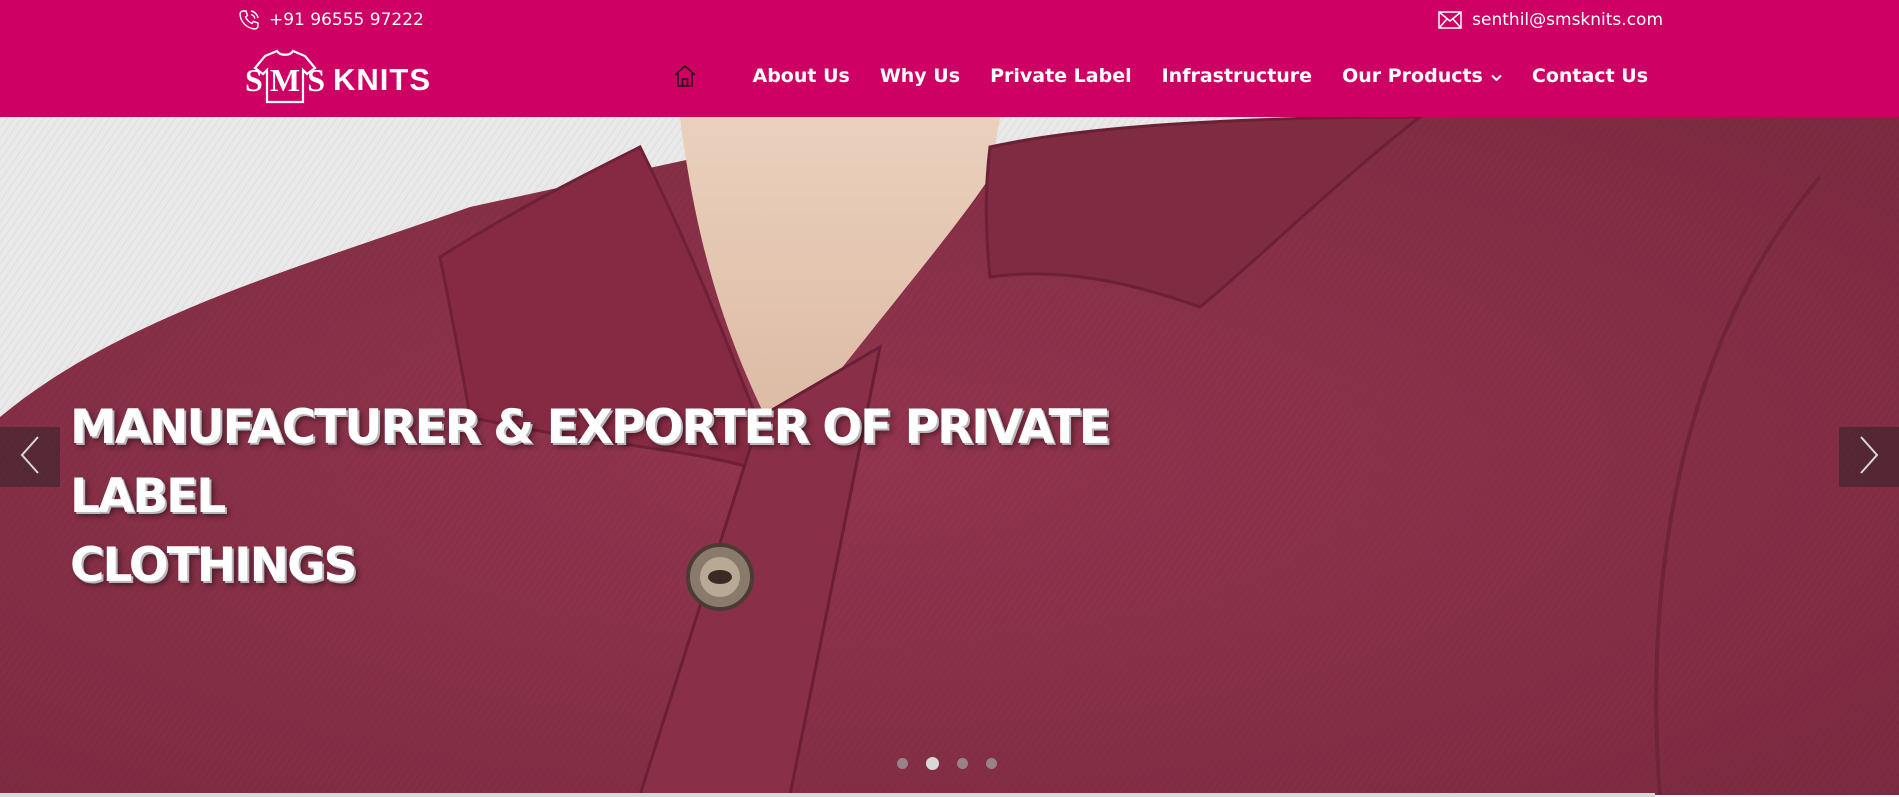 The height and width of the screenshot is (797, 1899). I want to click on nav-label: Why Us, so click(920, 76).